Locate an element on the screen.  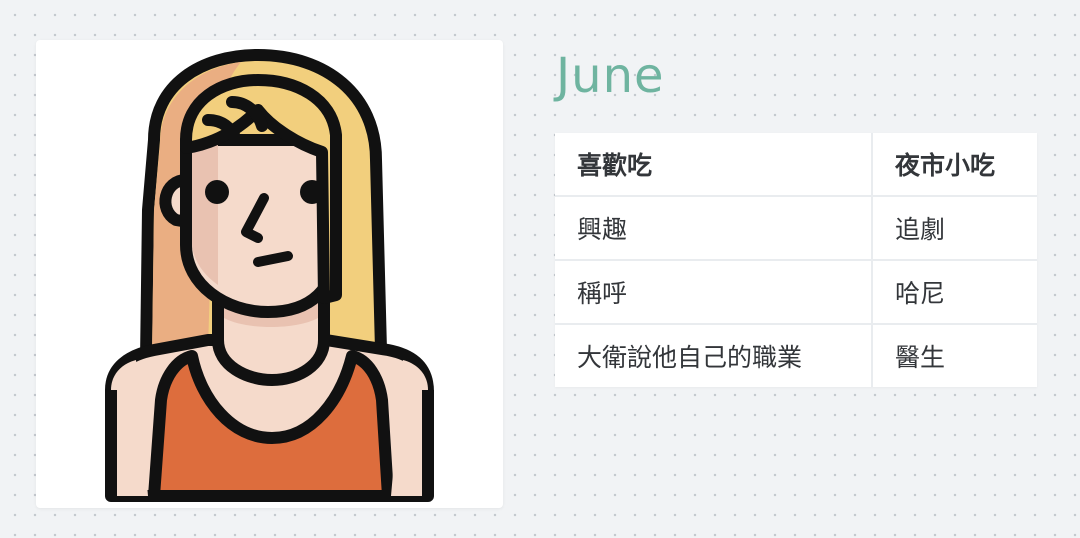
table-row: 大衛說他自己的職業 醫生 is located at coordinates (796, 356).